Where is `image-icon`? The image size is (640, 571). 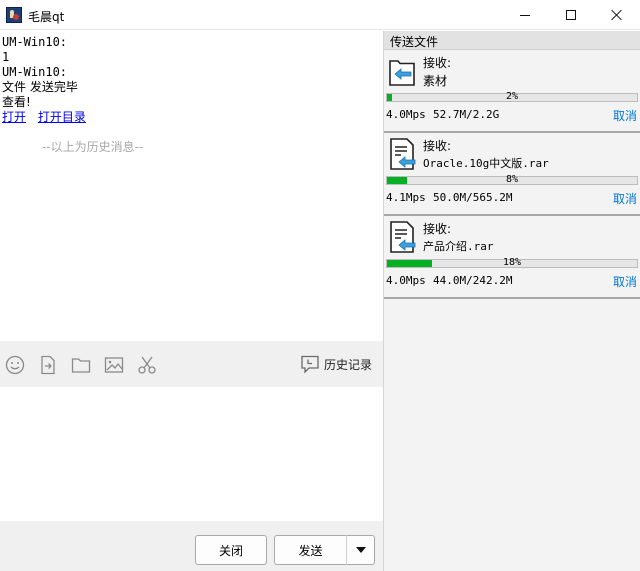 image-icon is located at coordinates (114, 365).